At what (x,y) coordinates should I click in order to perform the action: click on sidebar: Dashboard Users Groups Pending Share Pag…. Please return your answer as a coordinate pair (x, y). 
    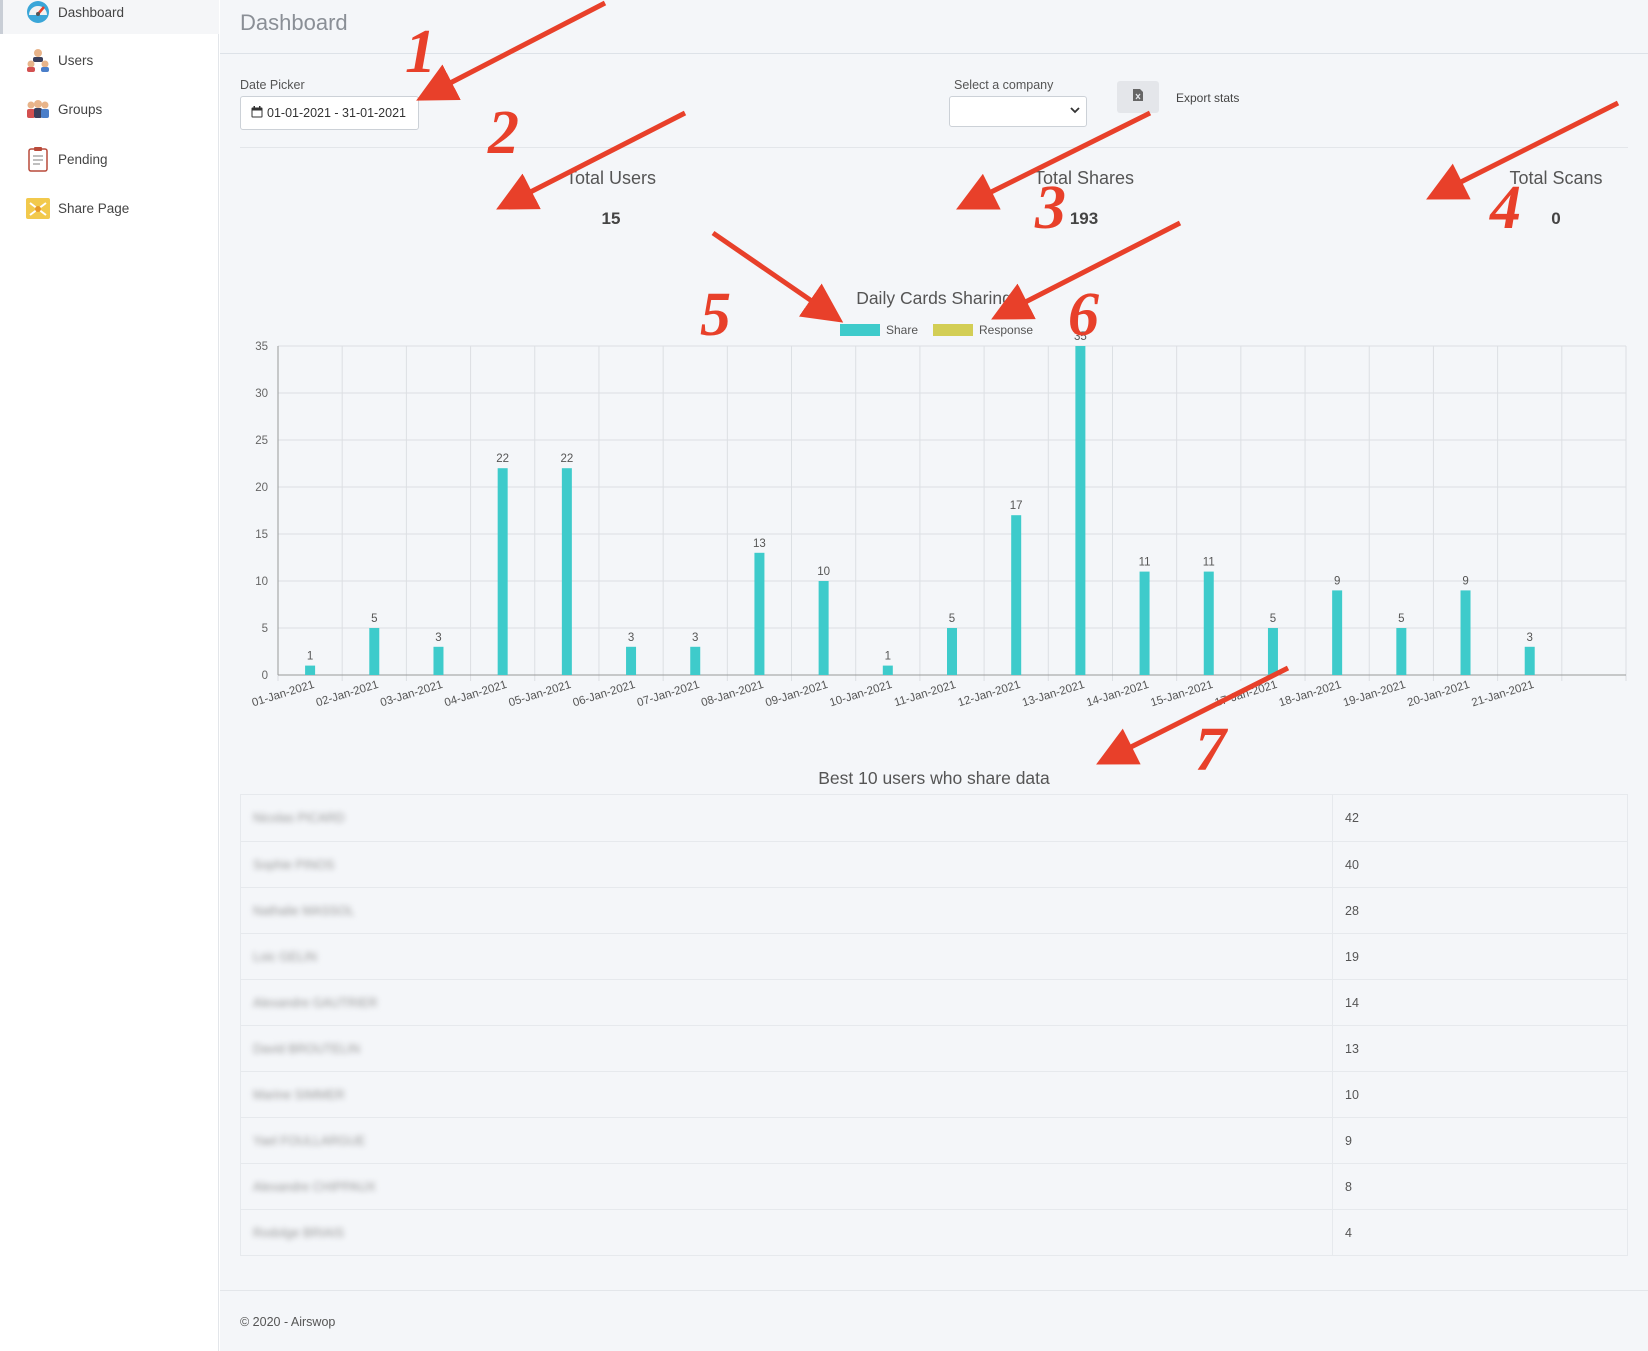
    Looking at the image, I should click on (109, 675).